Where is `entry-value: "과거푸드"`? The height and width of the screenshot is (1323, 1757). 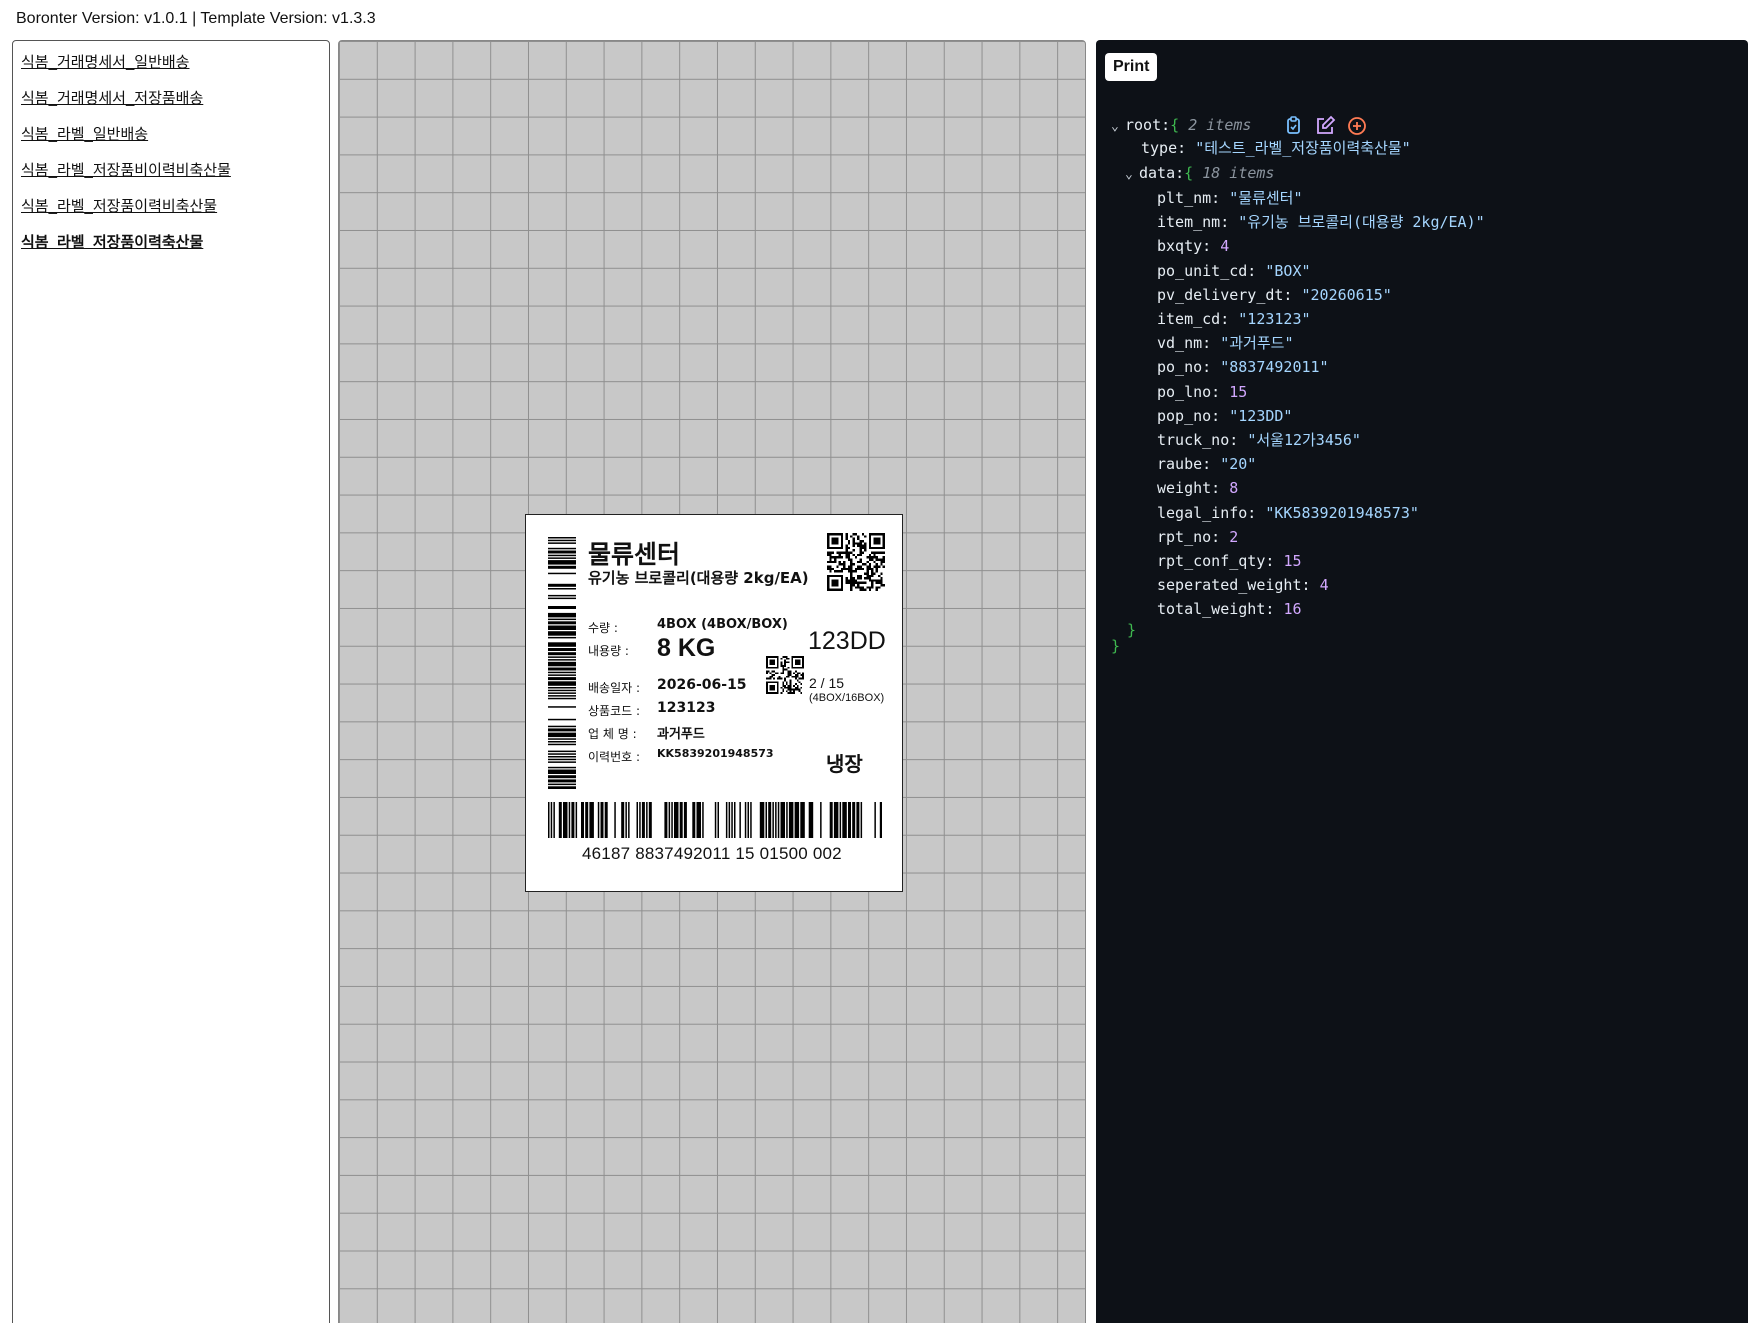 entry-value: "과거푸드" is located at coordinates (1257, 343).